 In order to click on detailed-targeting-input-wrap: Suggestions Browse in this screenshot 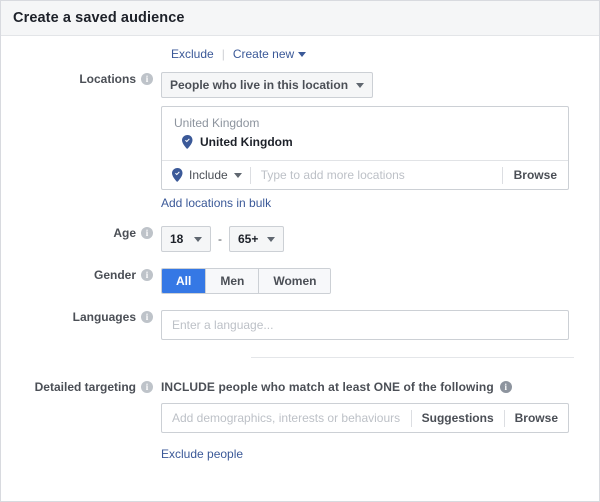, I will do `click(365, 418)`.